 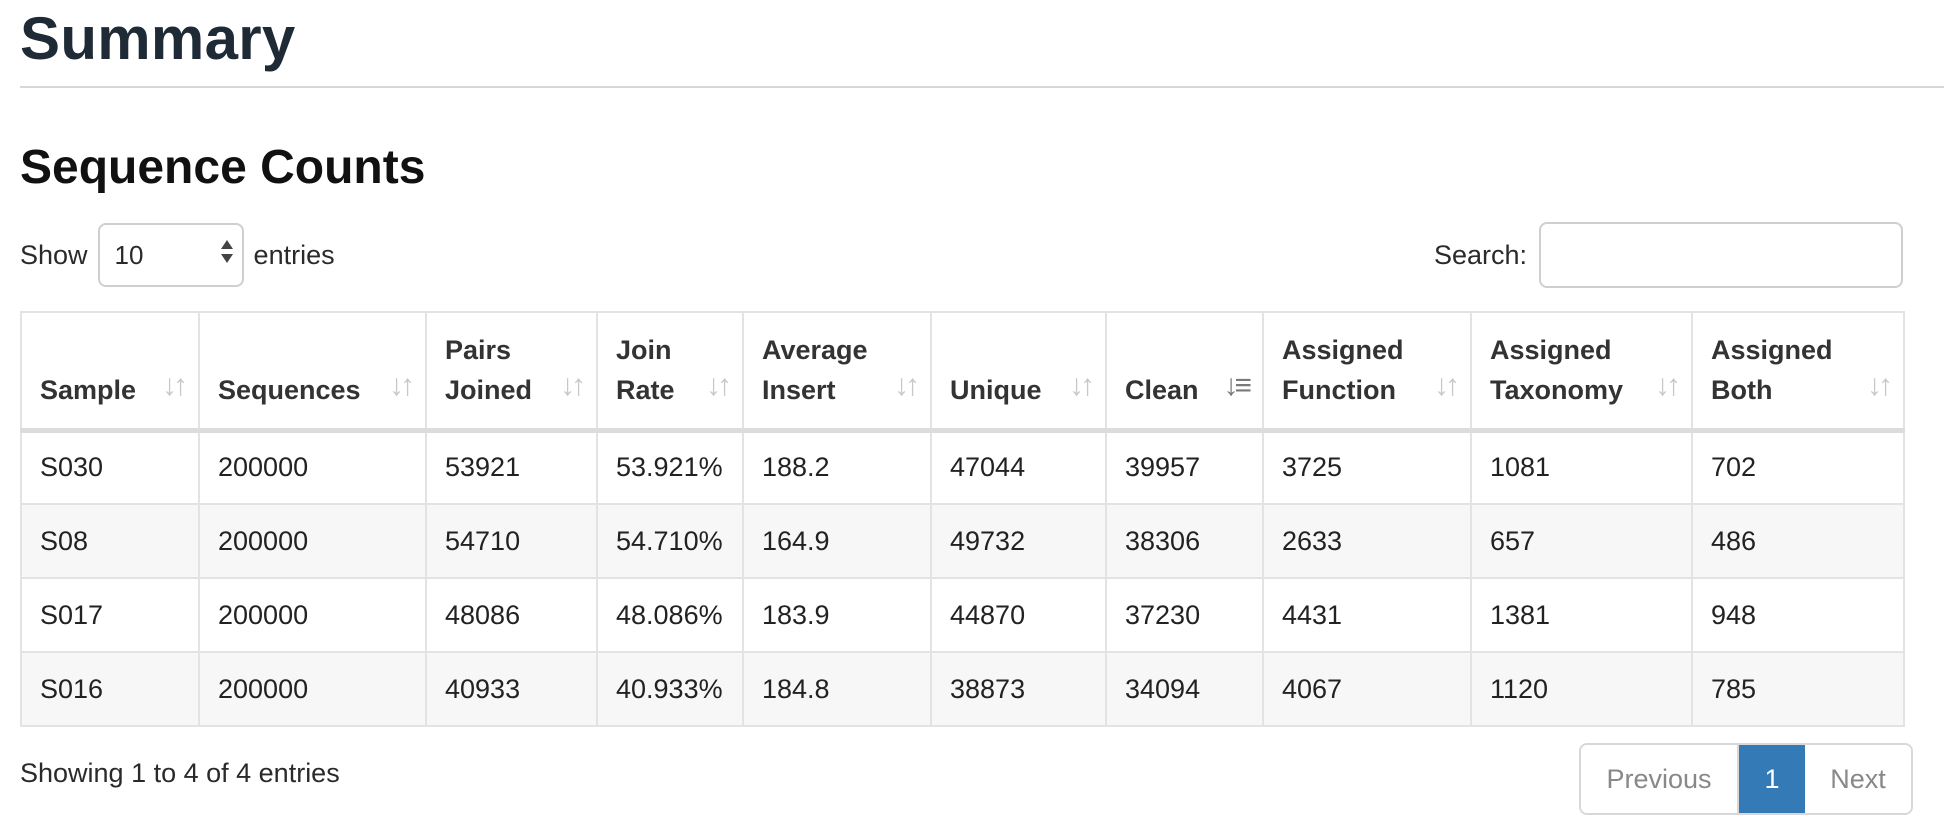 I want to click on column-header: Assigned Function ↓↑, so click(x=1367, y=372).